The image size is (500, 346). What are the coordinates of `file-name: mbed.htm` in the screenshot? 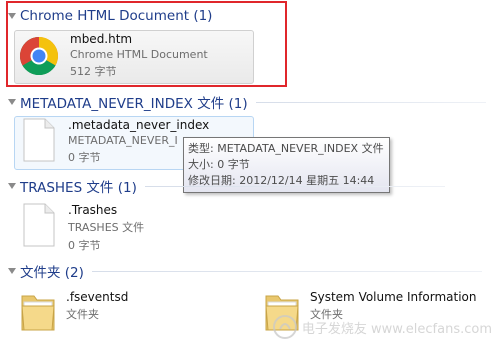 It's located at (101, 39).